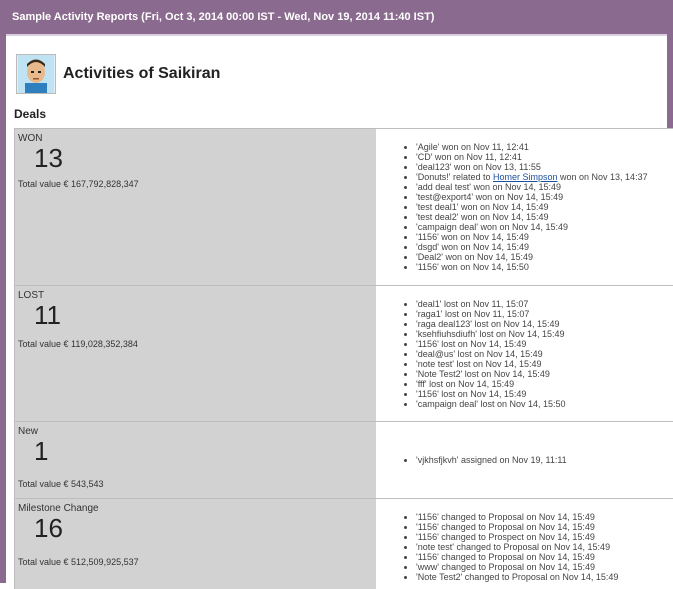 Image resolution: width=673 pixels, height=589 pixels. I want to click on list-item: 'fff' lost on Nov 14, 15:49, so click(491, 384).